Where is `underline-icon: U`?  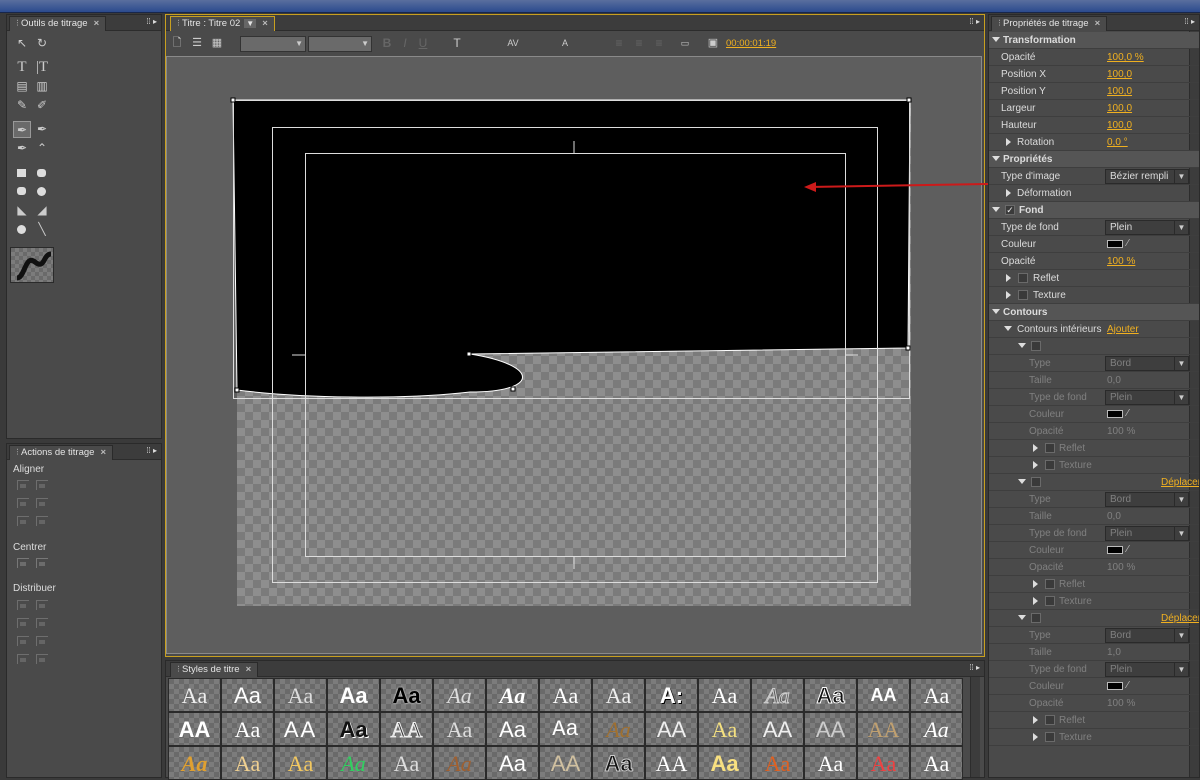 underline-icon: U is located at coordinates (423, 43).